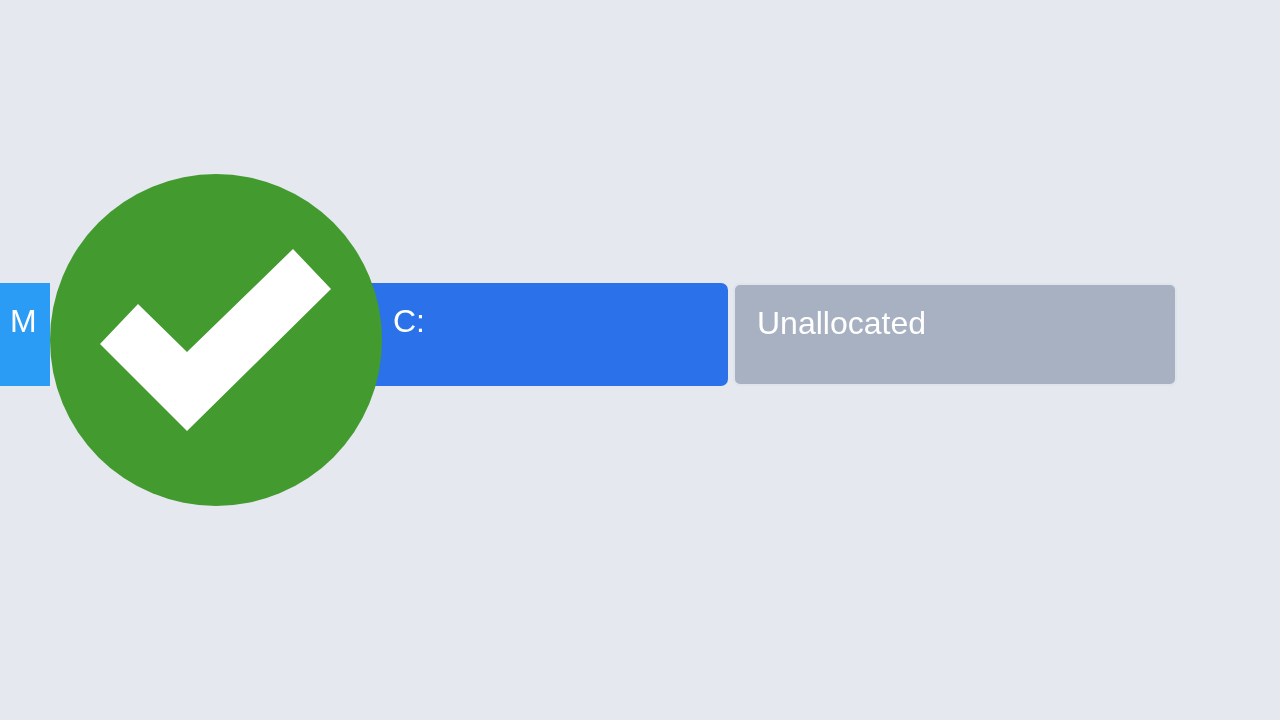 The image size is (1280, 720). Describe the element at coordinates (955, 334) in the screenshot. I see `partition-segment: Unallocated` at that location.